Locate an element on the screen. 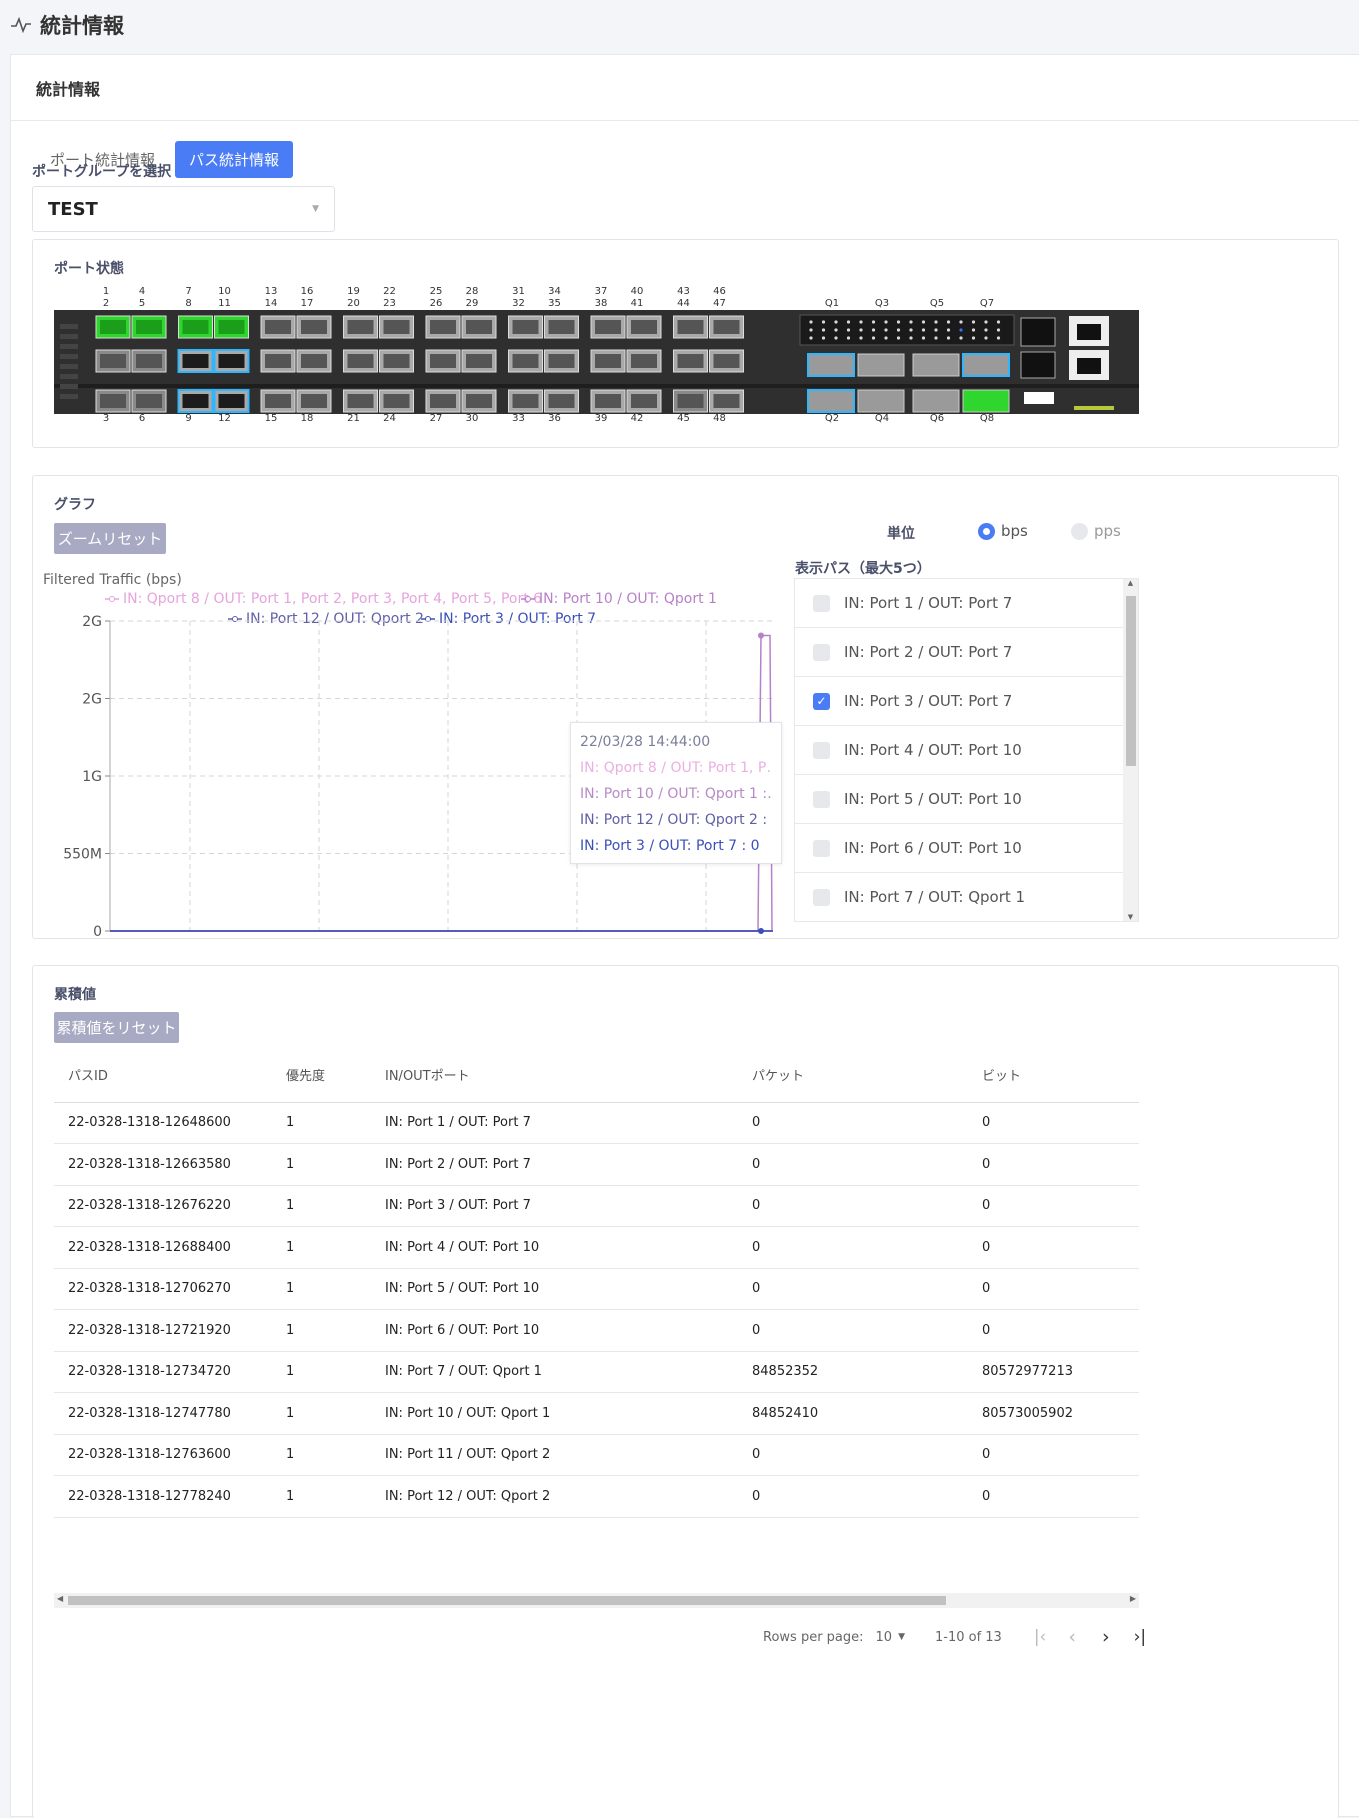 The width and height of the screenshot is (1359, 1818). col-bits: ビット is located at coordinates (1060, 1075).